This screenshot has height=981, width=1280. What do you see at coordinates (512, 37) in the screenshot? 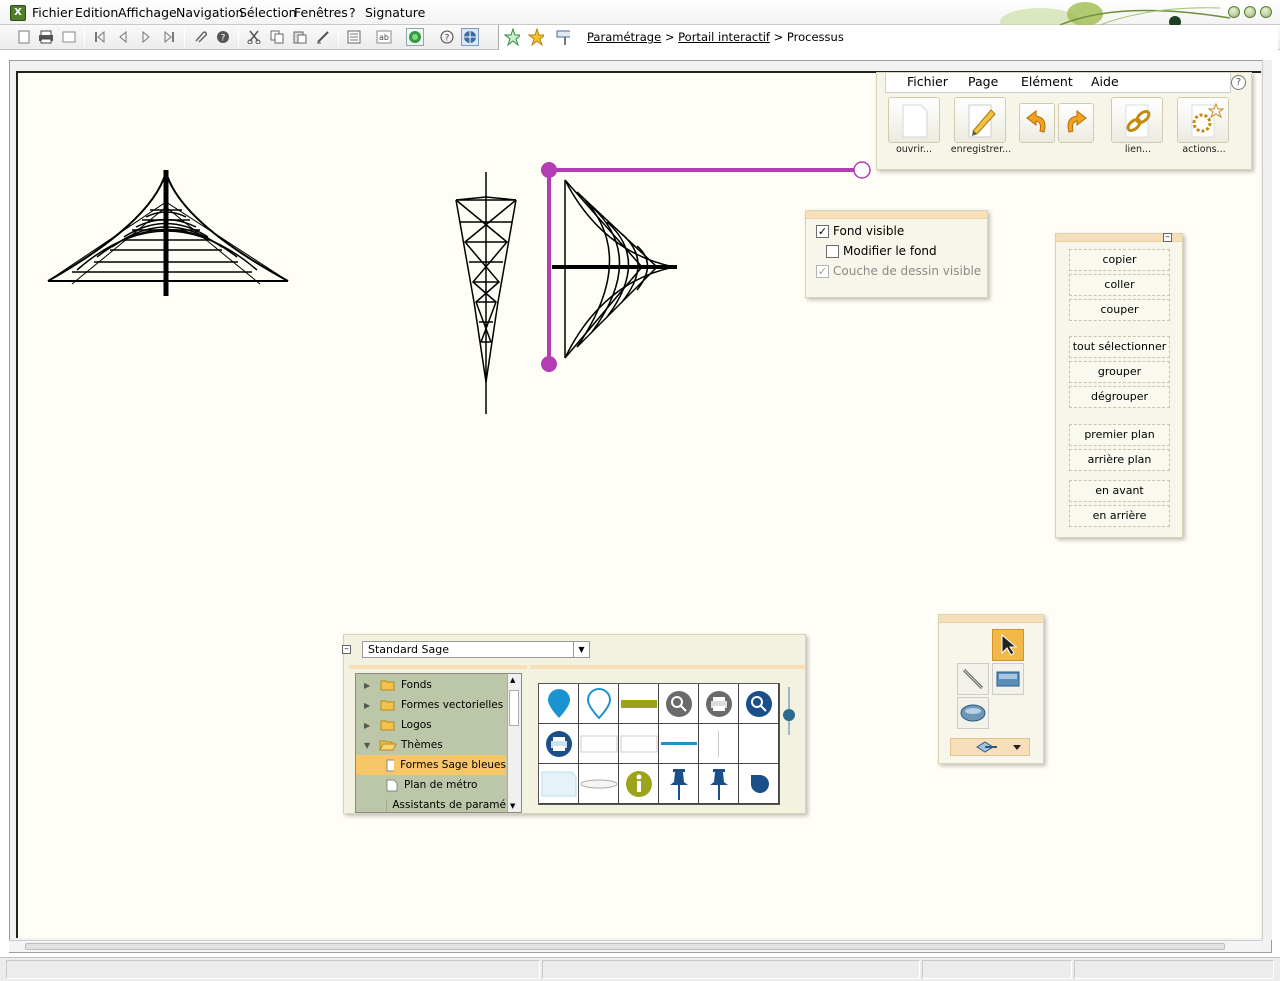
I see `favorite-add-icon` at bounding box center [512, 37].